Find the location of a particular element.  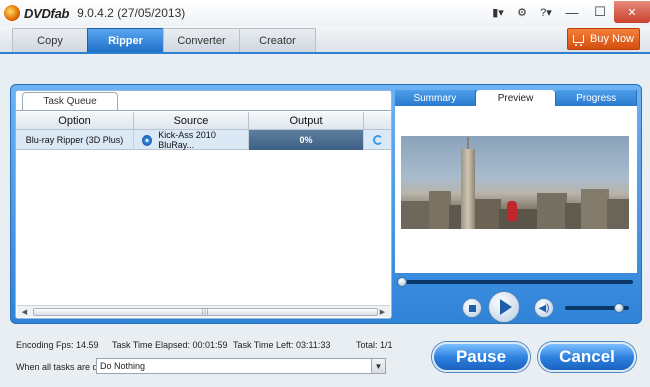

caped-figure-image is located at coordinates (512, 211).